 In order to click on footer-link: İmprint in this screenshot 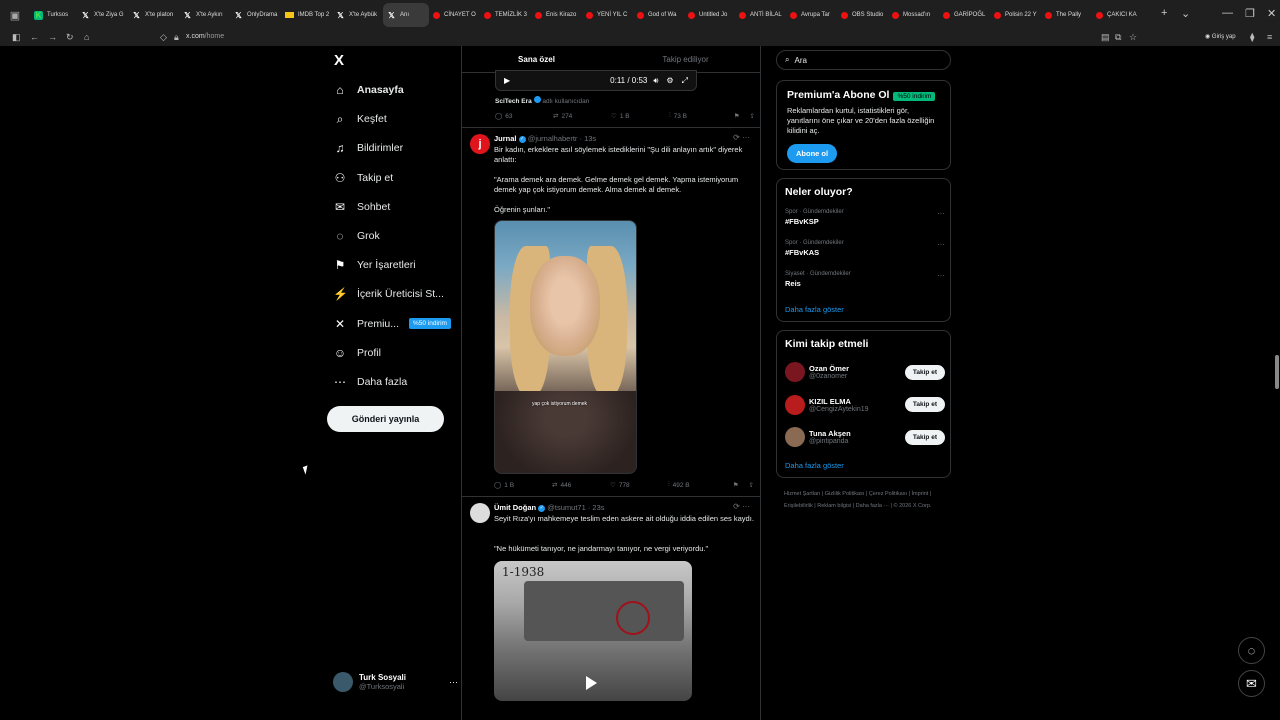, I will do `click(920, 494)`.